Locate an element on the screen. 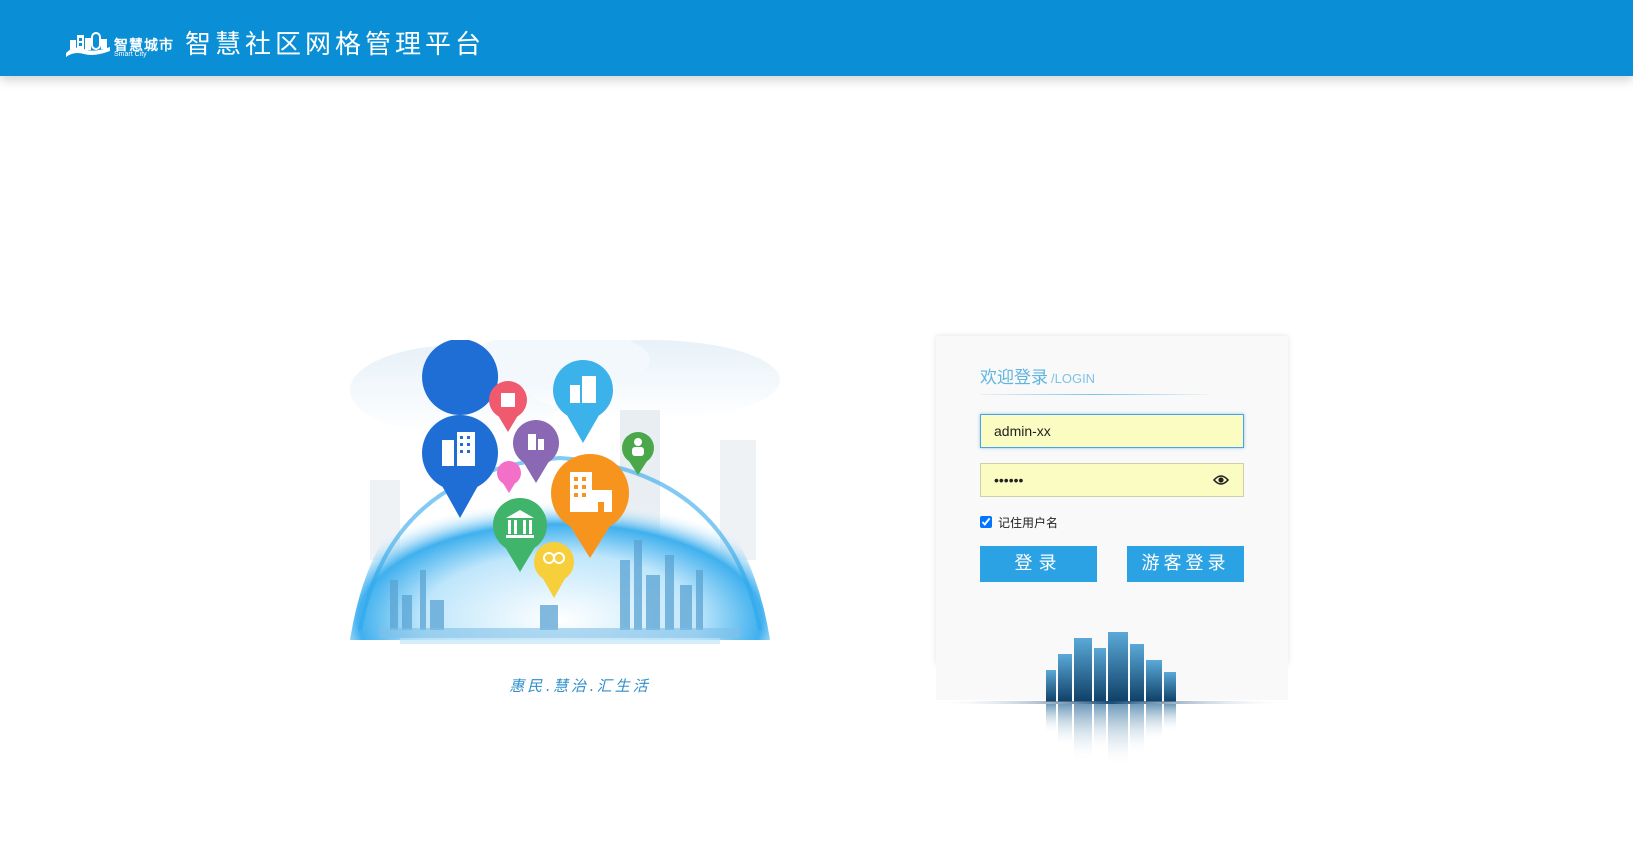  site-title: 智慧社区网格管理平台 is located at coordinates (335, 45).